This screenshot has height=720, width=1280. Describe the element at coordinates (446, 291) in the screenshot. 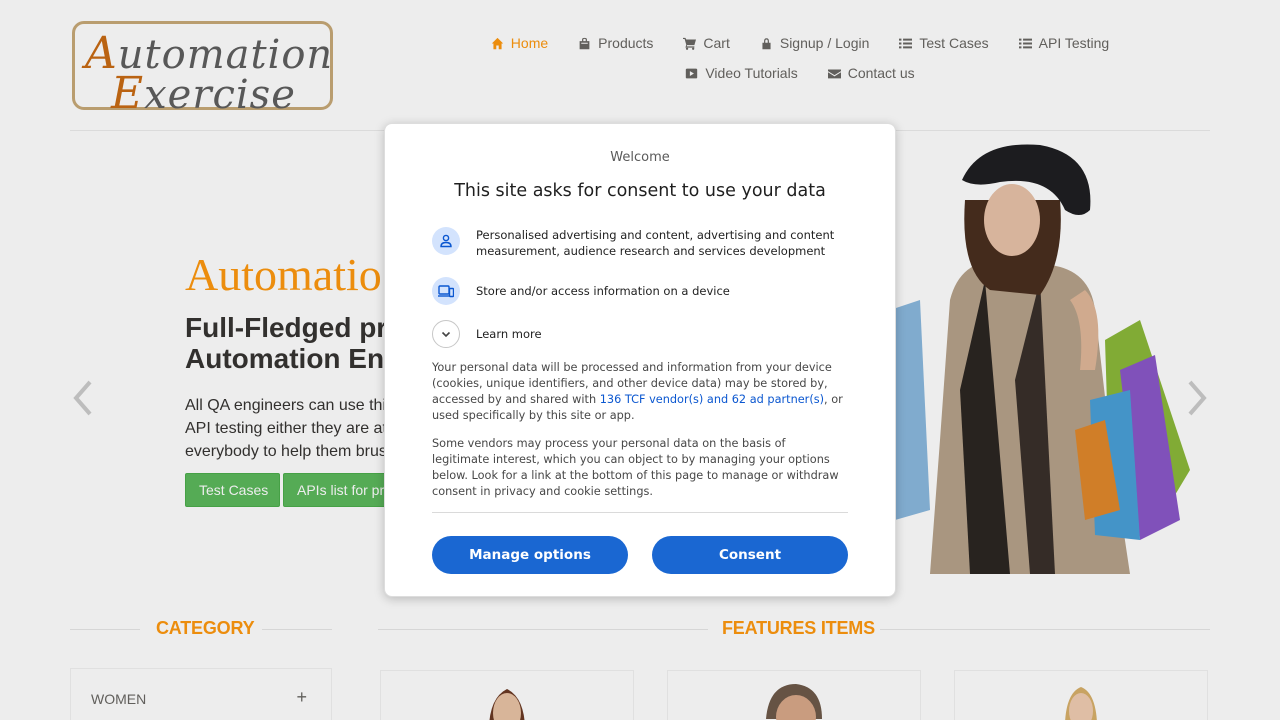

I see `devices-icon` at that location.